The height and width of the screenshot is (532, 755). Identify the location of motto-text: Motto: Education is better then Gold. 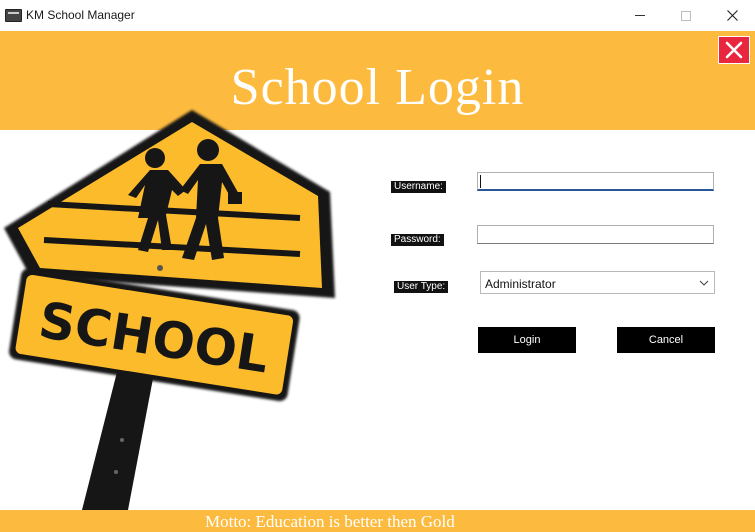
(330, 521).